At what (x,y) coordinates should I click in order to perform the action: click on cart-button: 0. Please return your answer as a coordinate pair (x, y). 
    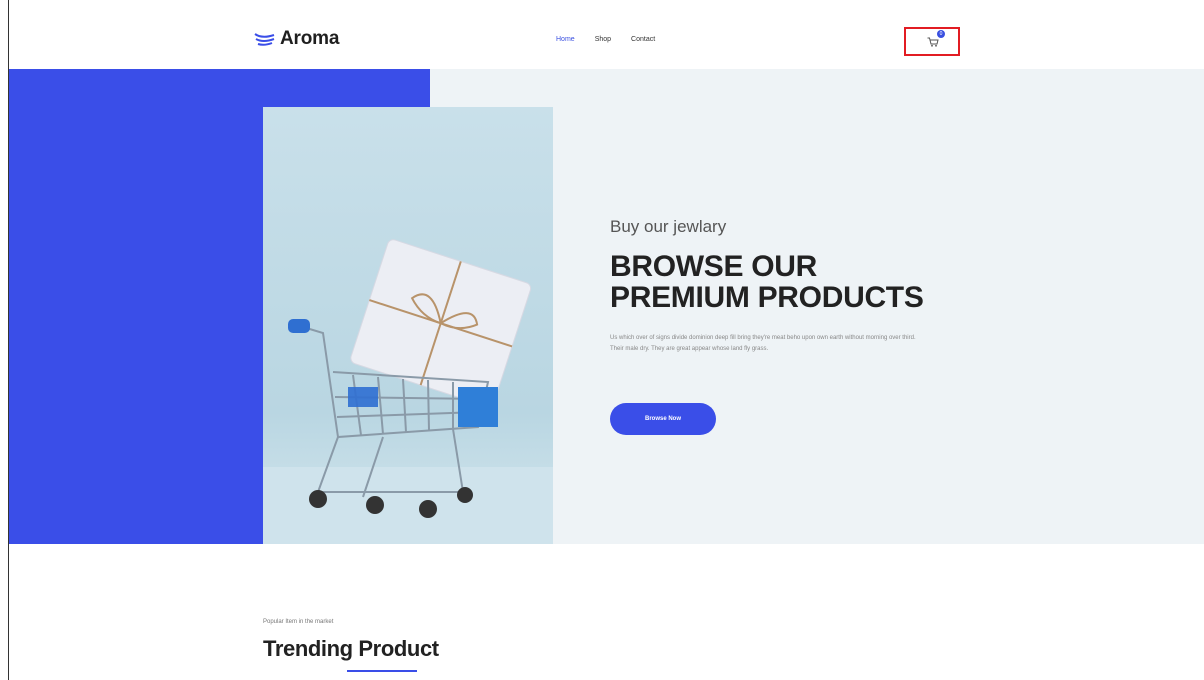
    Looking at the image, I should click on (932, 41).